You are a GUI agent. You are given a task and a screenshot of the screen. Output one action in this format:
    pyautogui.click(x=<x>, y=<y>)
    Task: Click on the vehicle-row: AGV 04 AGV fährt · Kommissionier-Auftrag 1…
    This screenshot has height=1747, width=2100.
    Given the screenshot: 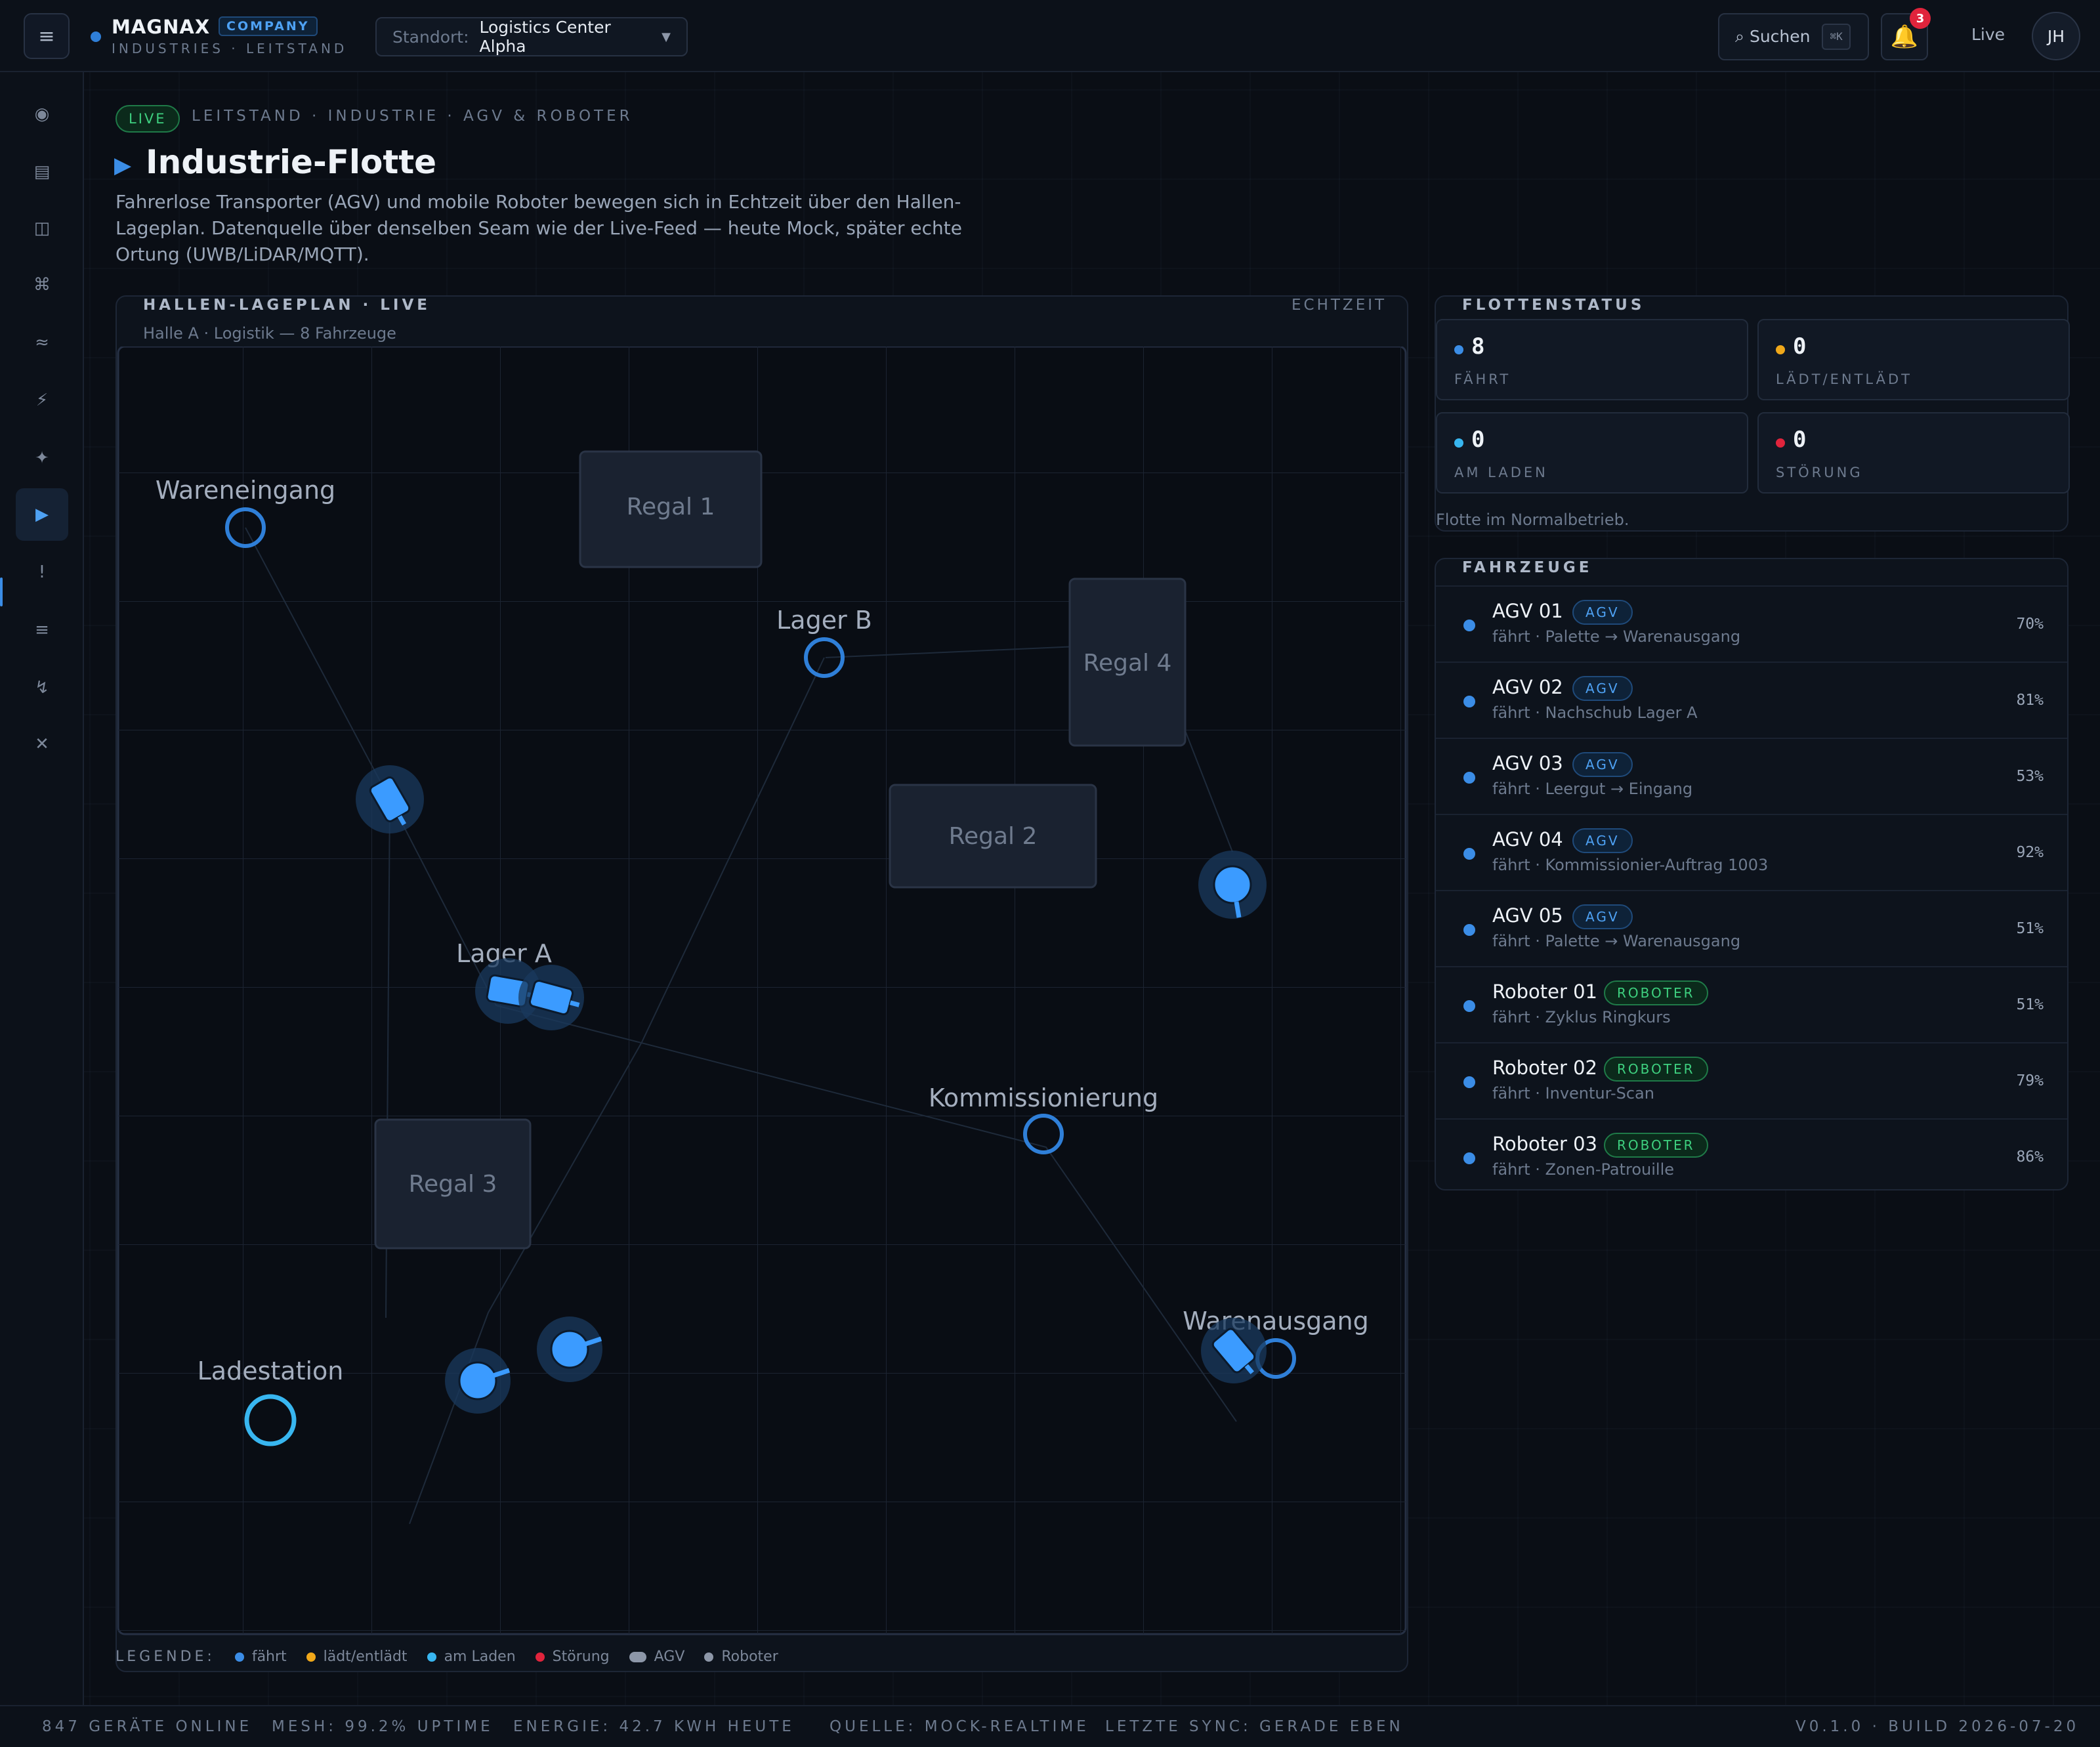 What is the action you would take?
    pyautogui.click(x=1751, y=852)
    